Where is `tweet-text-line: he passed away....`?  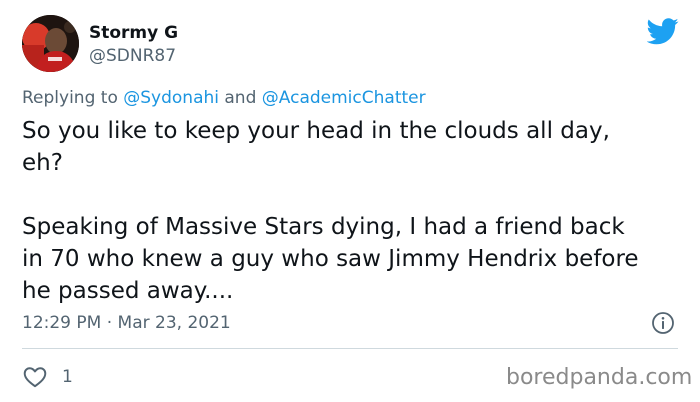
tweet-text-line: he passed away.... is located at coordinates (128, 291).